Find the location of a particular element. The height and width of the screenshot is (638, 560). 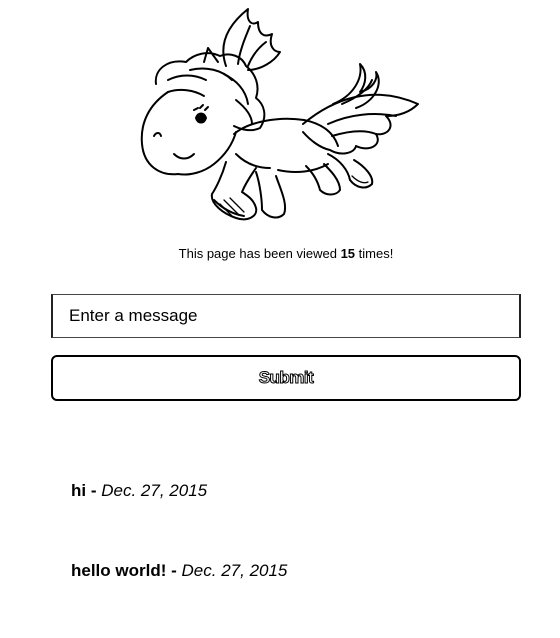

list-item: hi - Dec. 27, 2015 is located at coordinates (179, 518).